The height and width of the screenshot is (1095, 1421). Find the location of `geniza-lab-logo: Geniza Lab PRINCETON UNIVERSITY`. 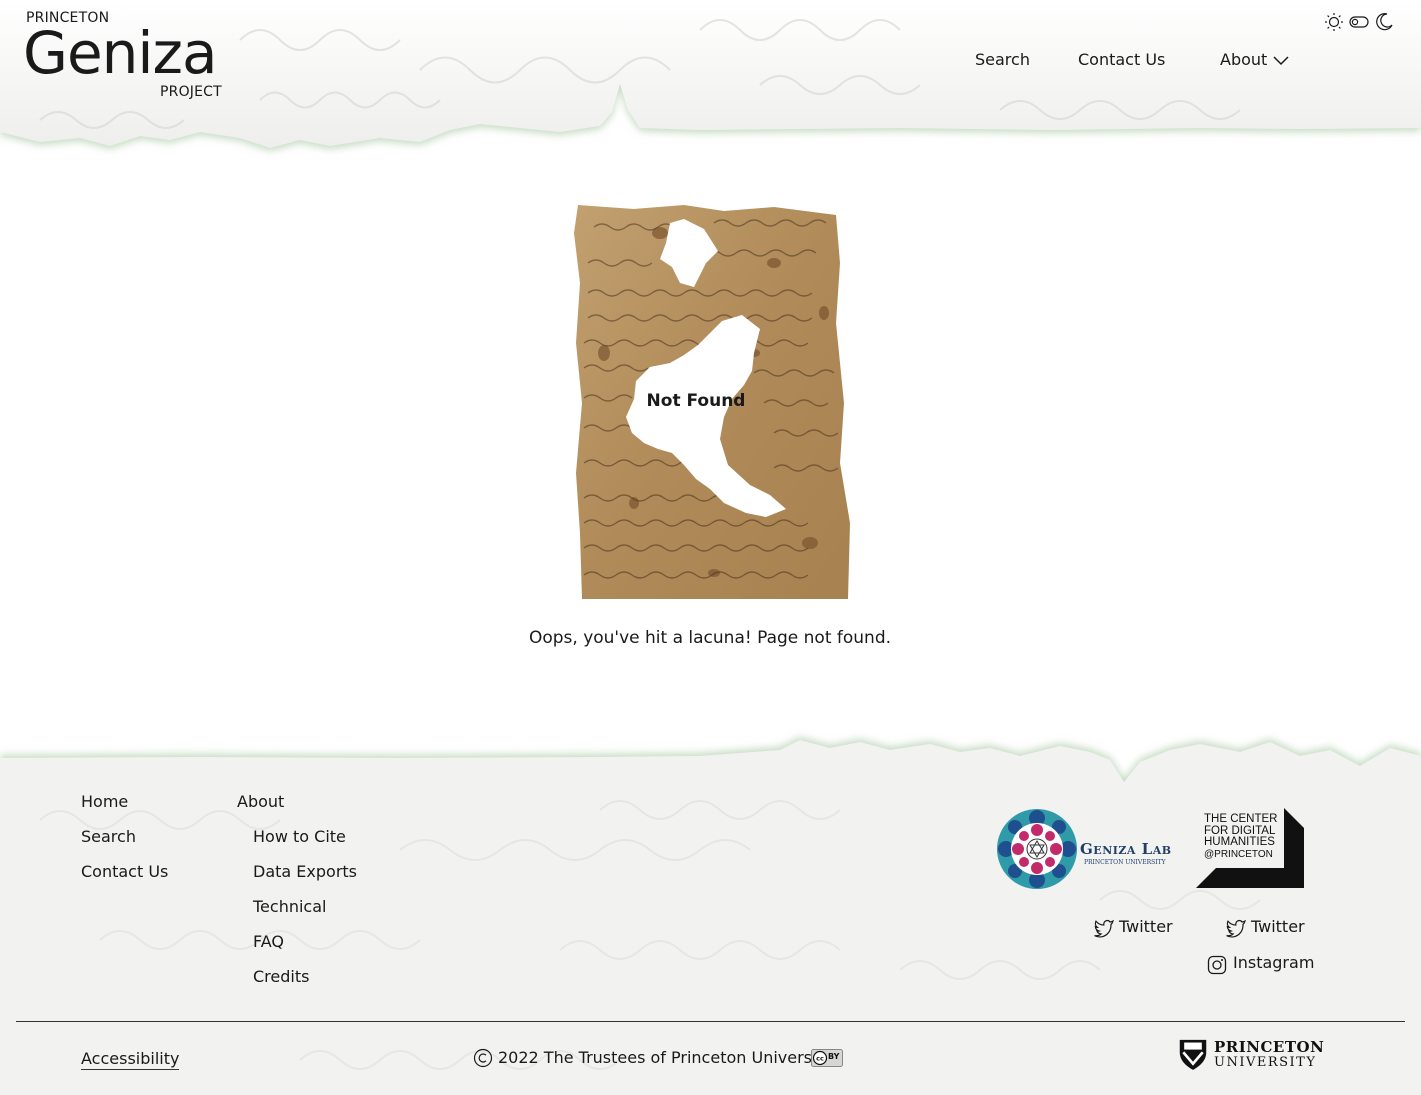

geniza-lab-logo: Geniza Lab PRINCETON UNIVERSITY is located at coordinates (1086, 849).